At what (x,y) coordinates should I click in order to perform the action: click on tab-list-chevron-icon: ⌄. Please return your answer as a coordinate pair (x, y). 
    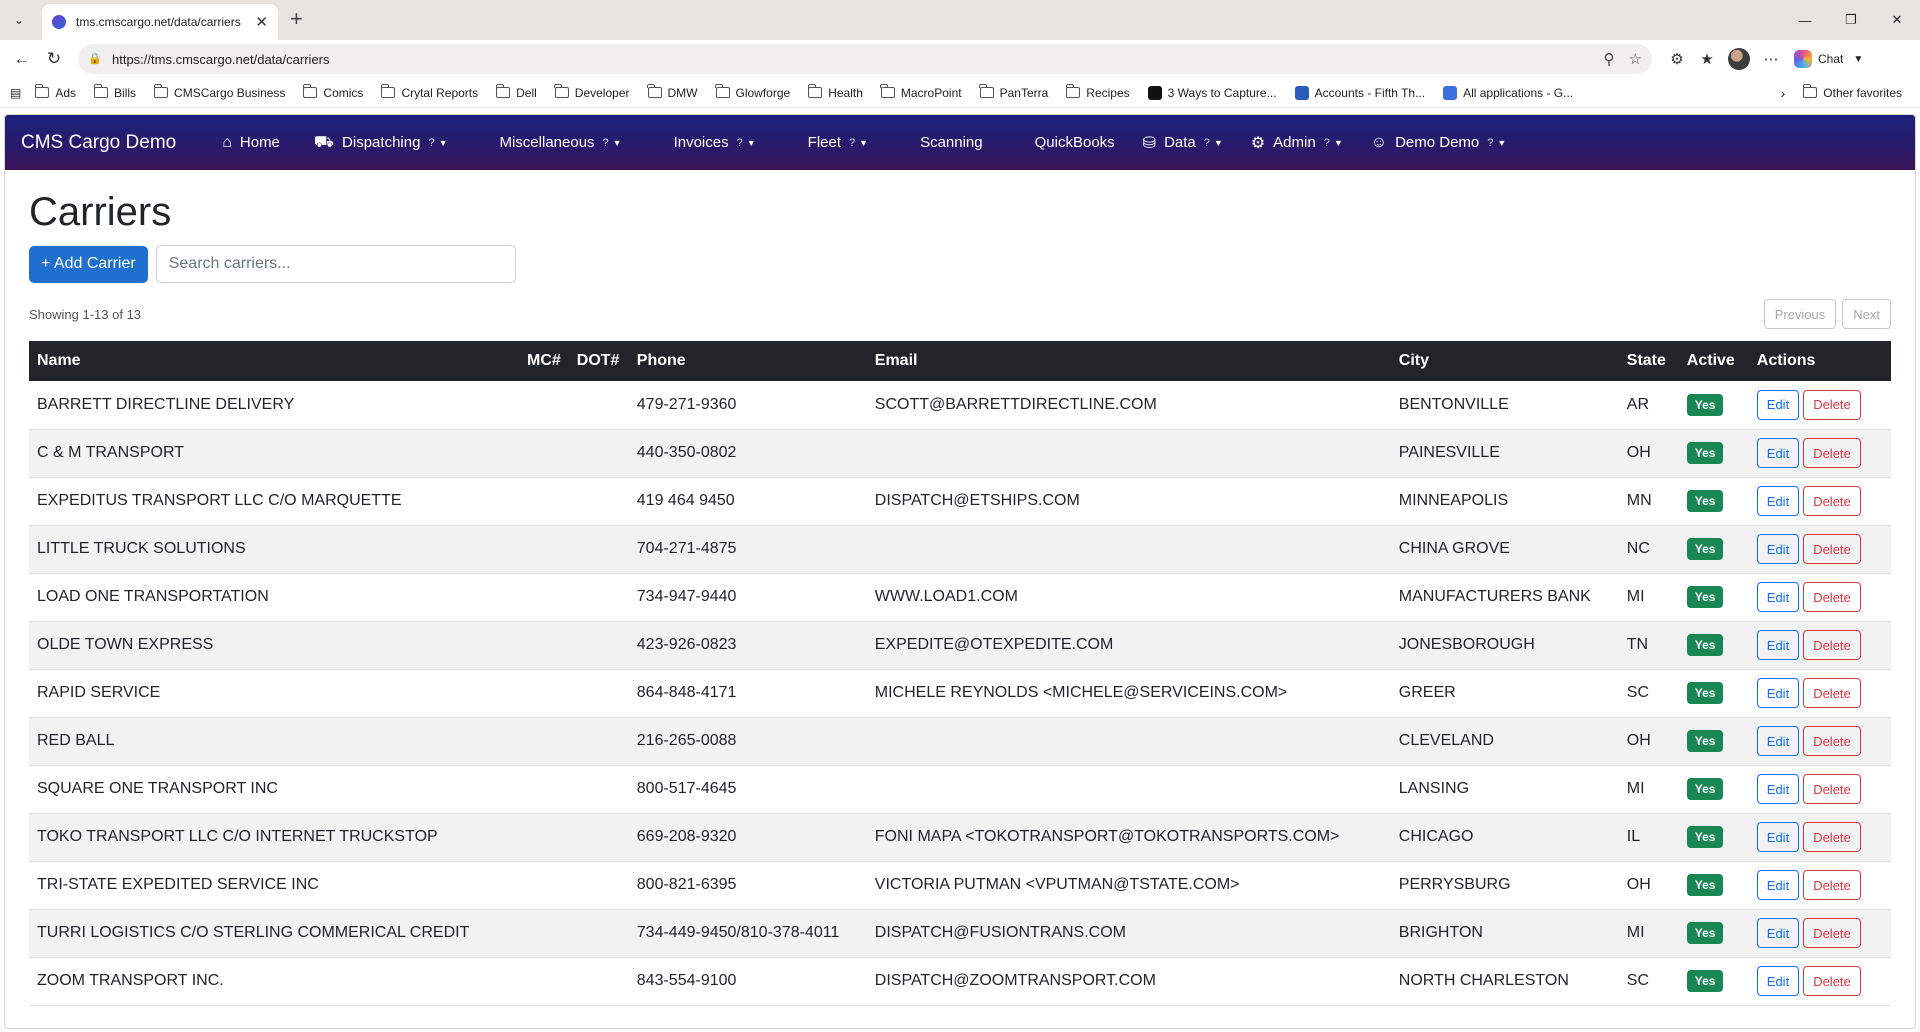
    Looking at the image, I should click on (19, 20).